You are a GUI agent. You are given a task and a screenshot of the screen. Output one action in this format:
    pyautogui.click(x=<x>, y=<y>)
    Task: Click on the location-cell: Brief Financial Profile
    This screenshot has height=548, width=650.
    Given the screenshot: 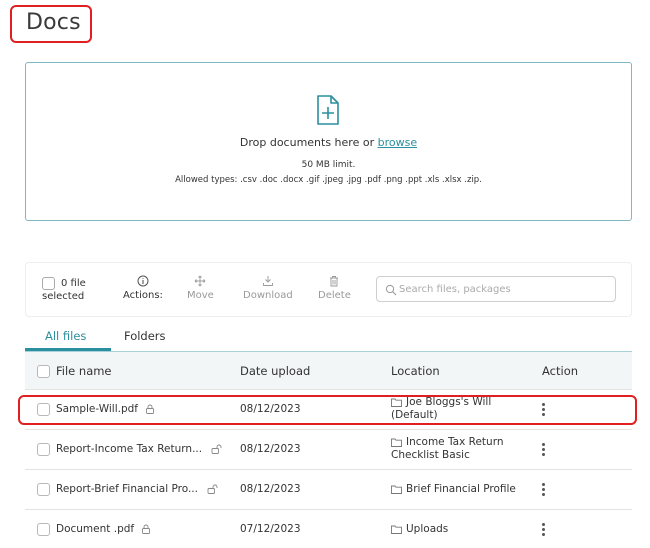 What is the action you would take?
    pyautogui.click(x=453, y=489)
    